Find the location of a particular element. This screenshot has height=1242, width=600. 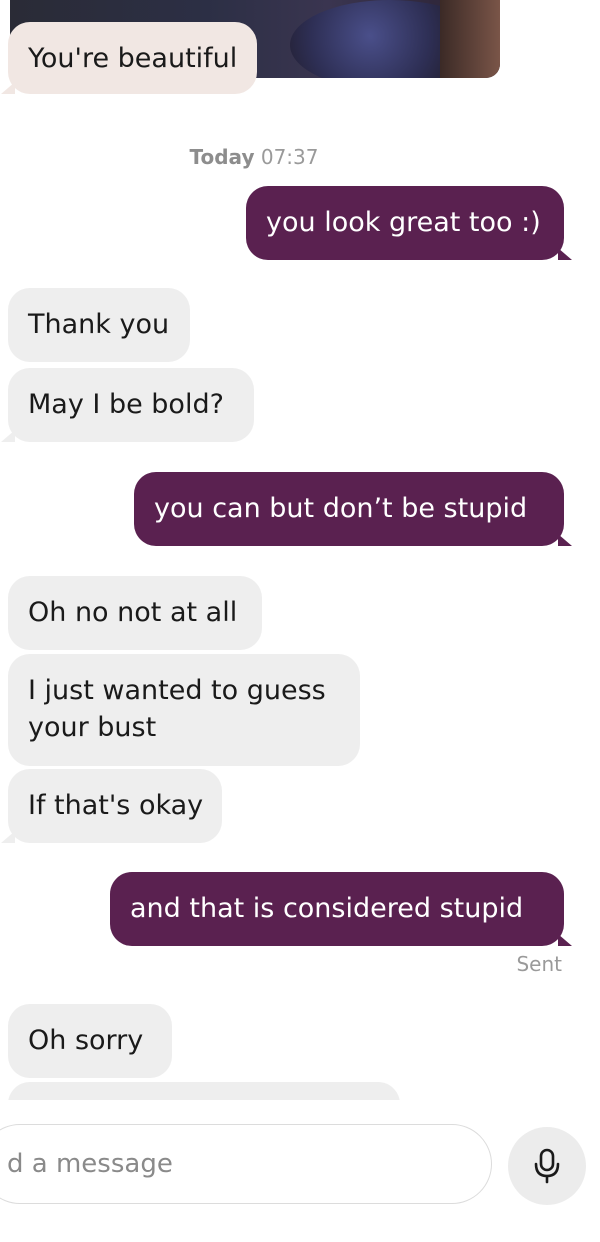

outgoing-message: you can but don’t be stupid is located at coordinates (353, 509).